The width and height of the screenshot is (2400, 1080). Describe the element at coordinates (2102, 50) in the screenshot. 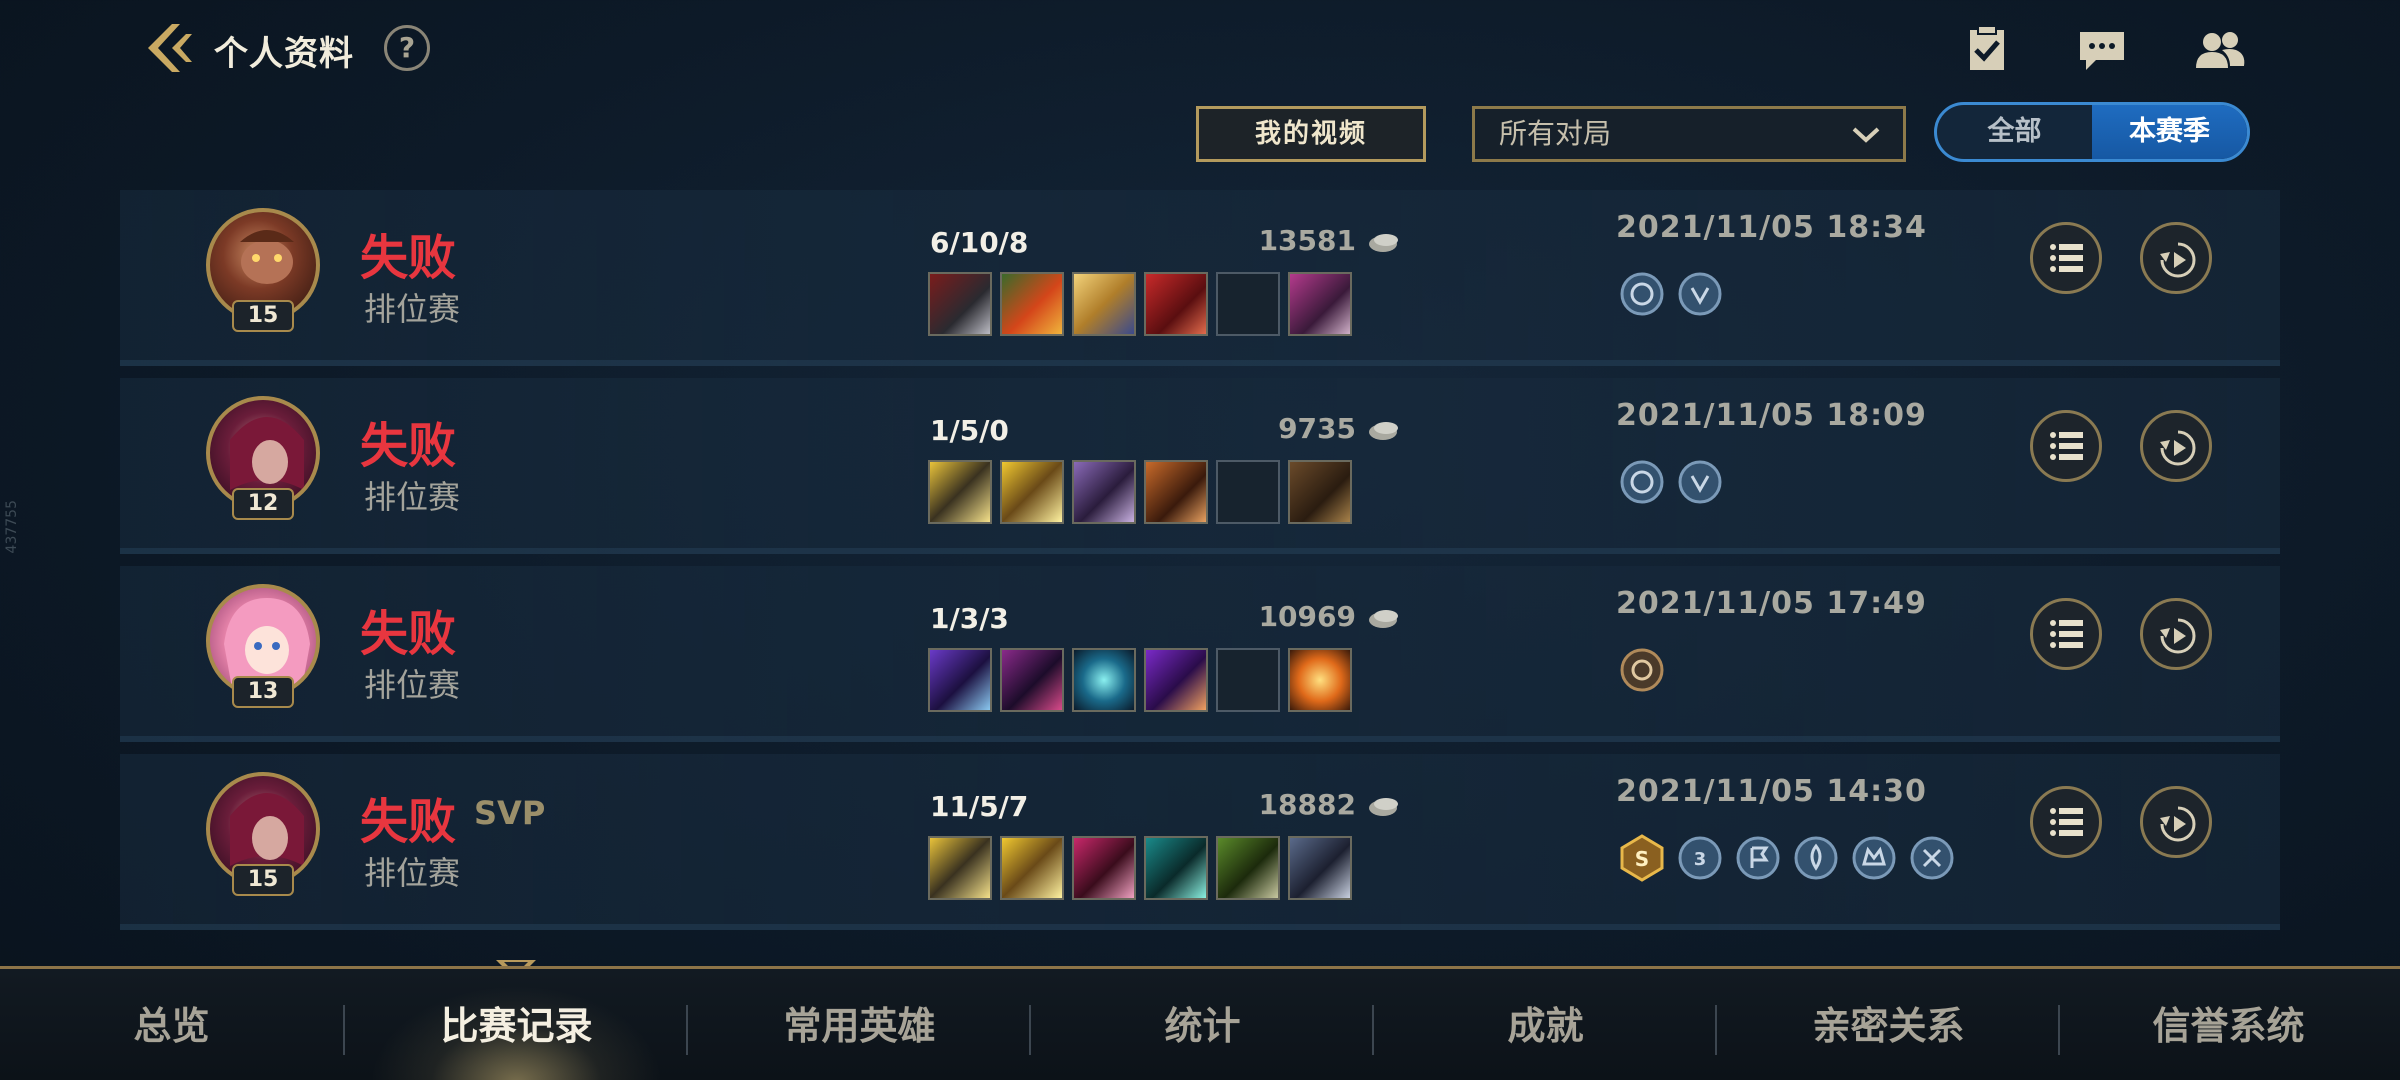

I see `chat-icon` at that location.